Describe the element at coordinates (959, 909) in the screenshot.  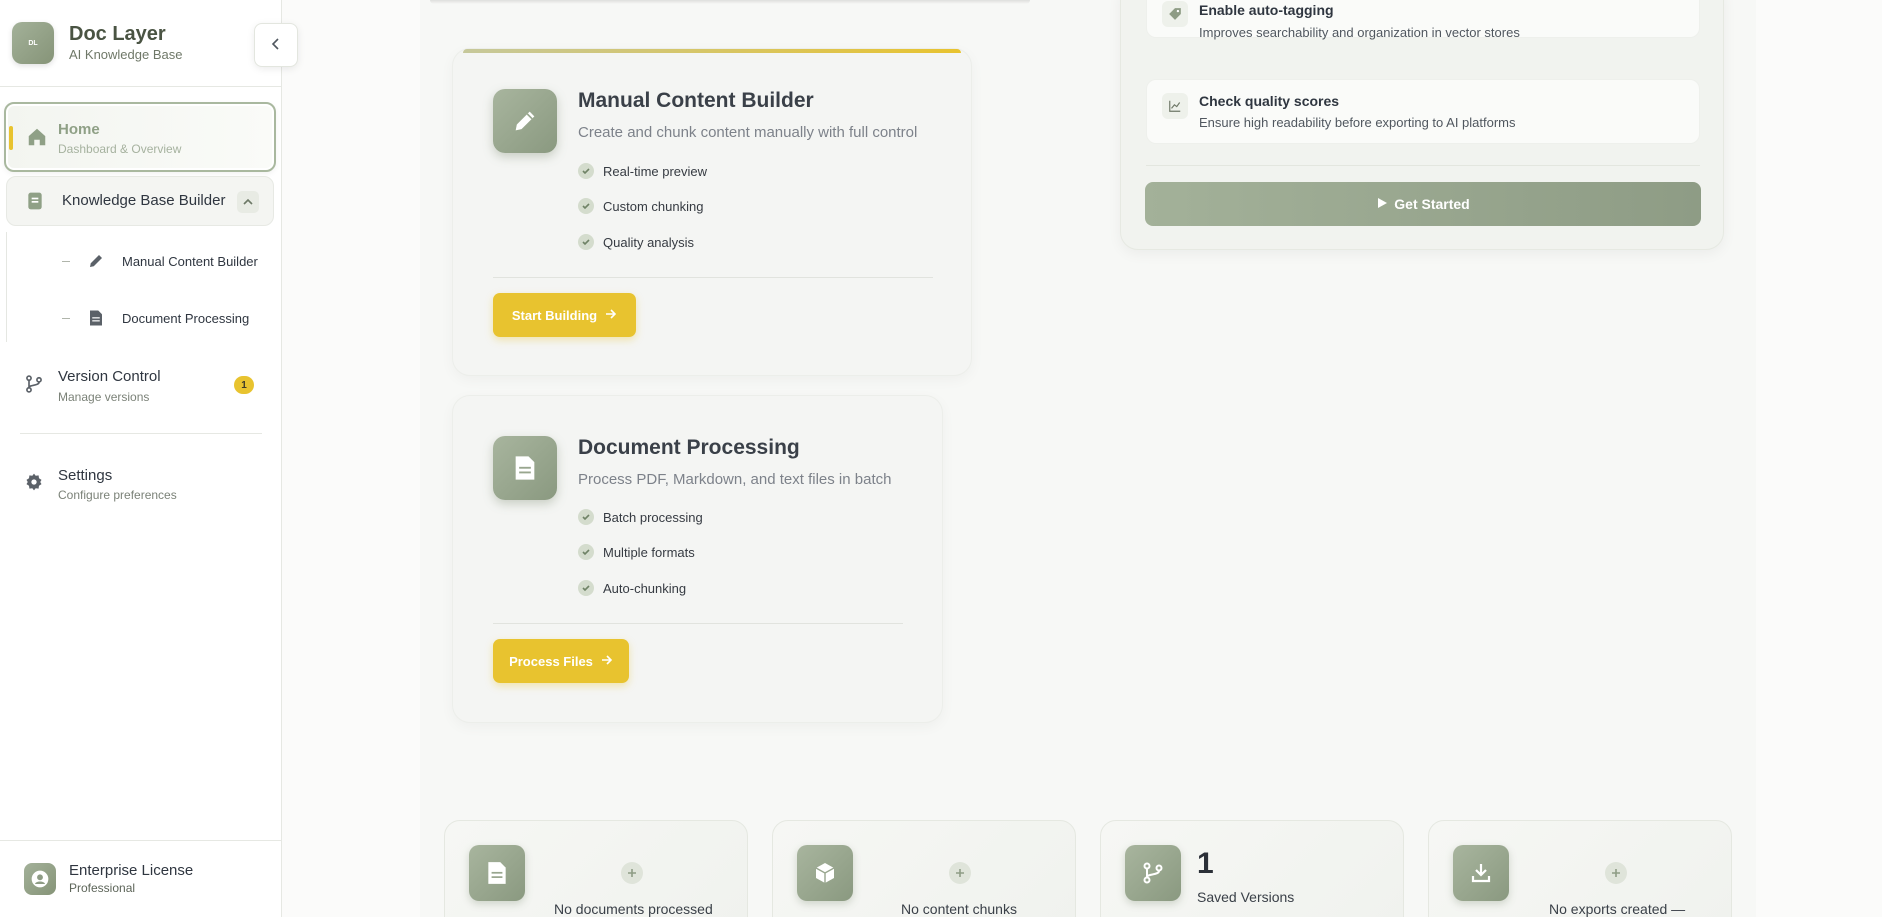
I see `stat-message: No content chunks` at that location.